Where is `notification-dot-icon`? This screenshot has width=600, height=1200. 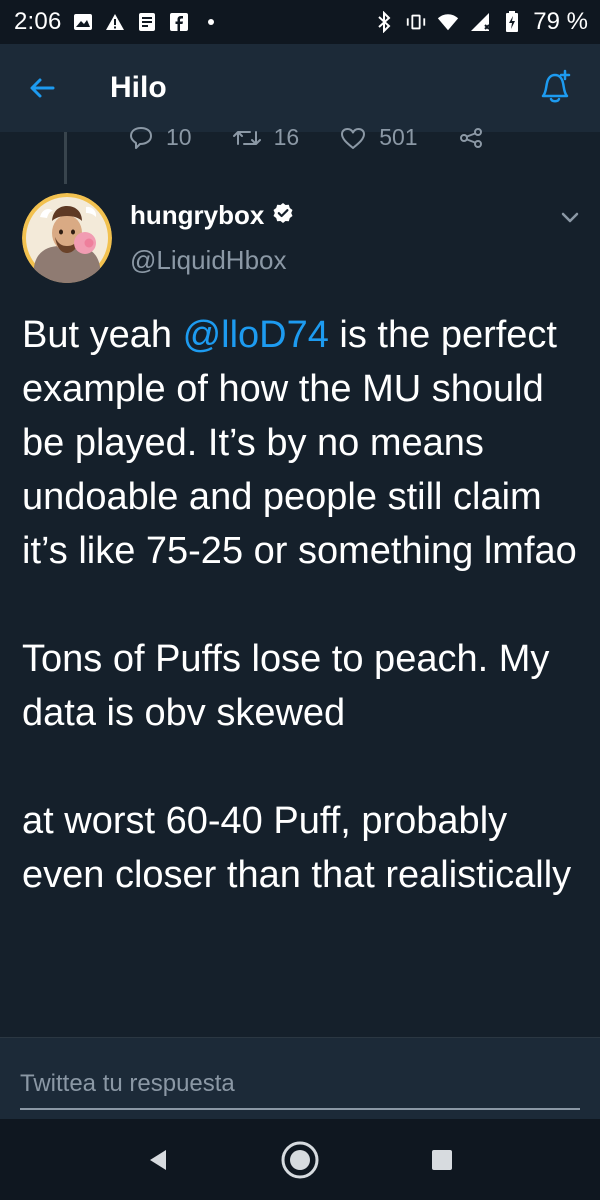 notification-dot-icon is located at coordinates (211, 22).